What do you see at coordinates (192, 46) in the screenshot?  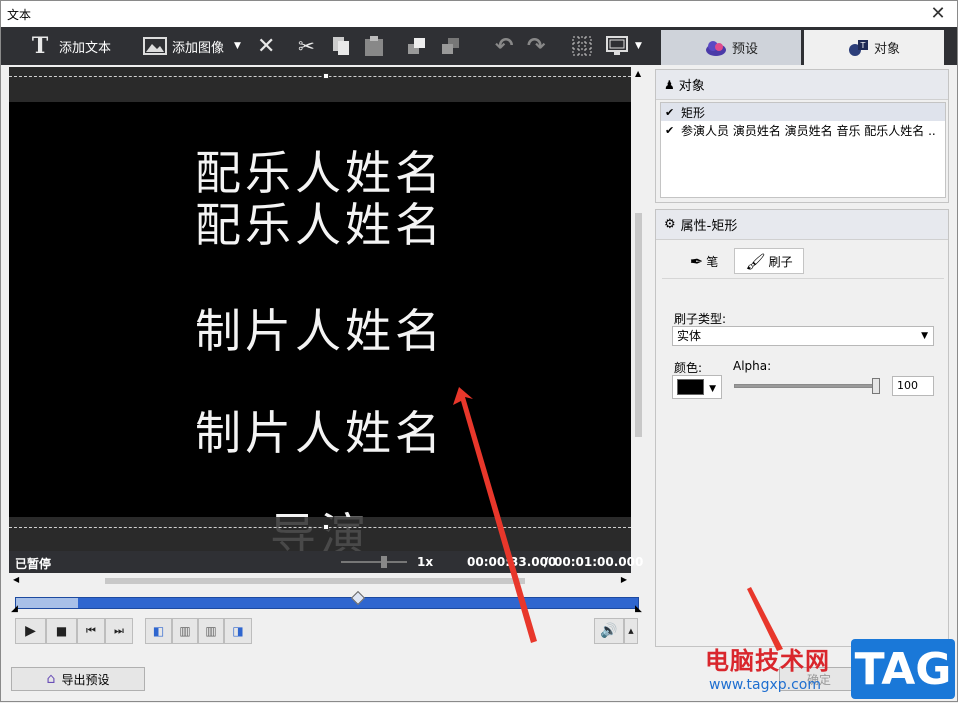 I see `add-image-button: 添加图像 ▼` at bounding box center [192, 46].